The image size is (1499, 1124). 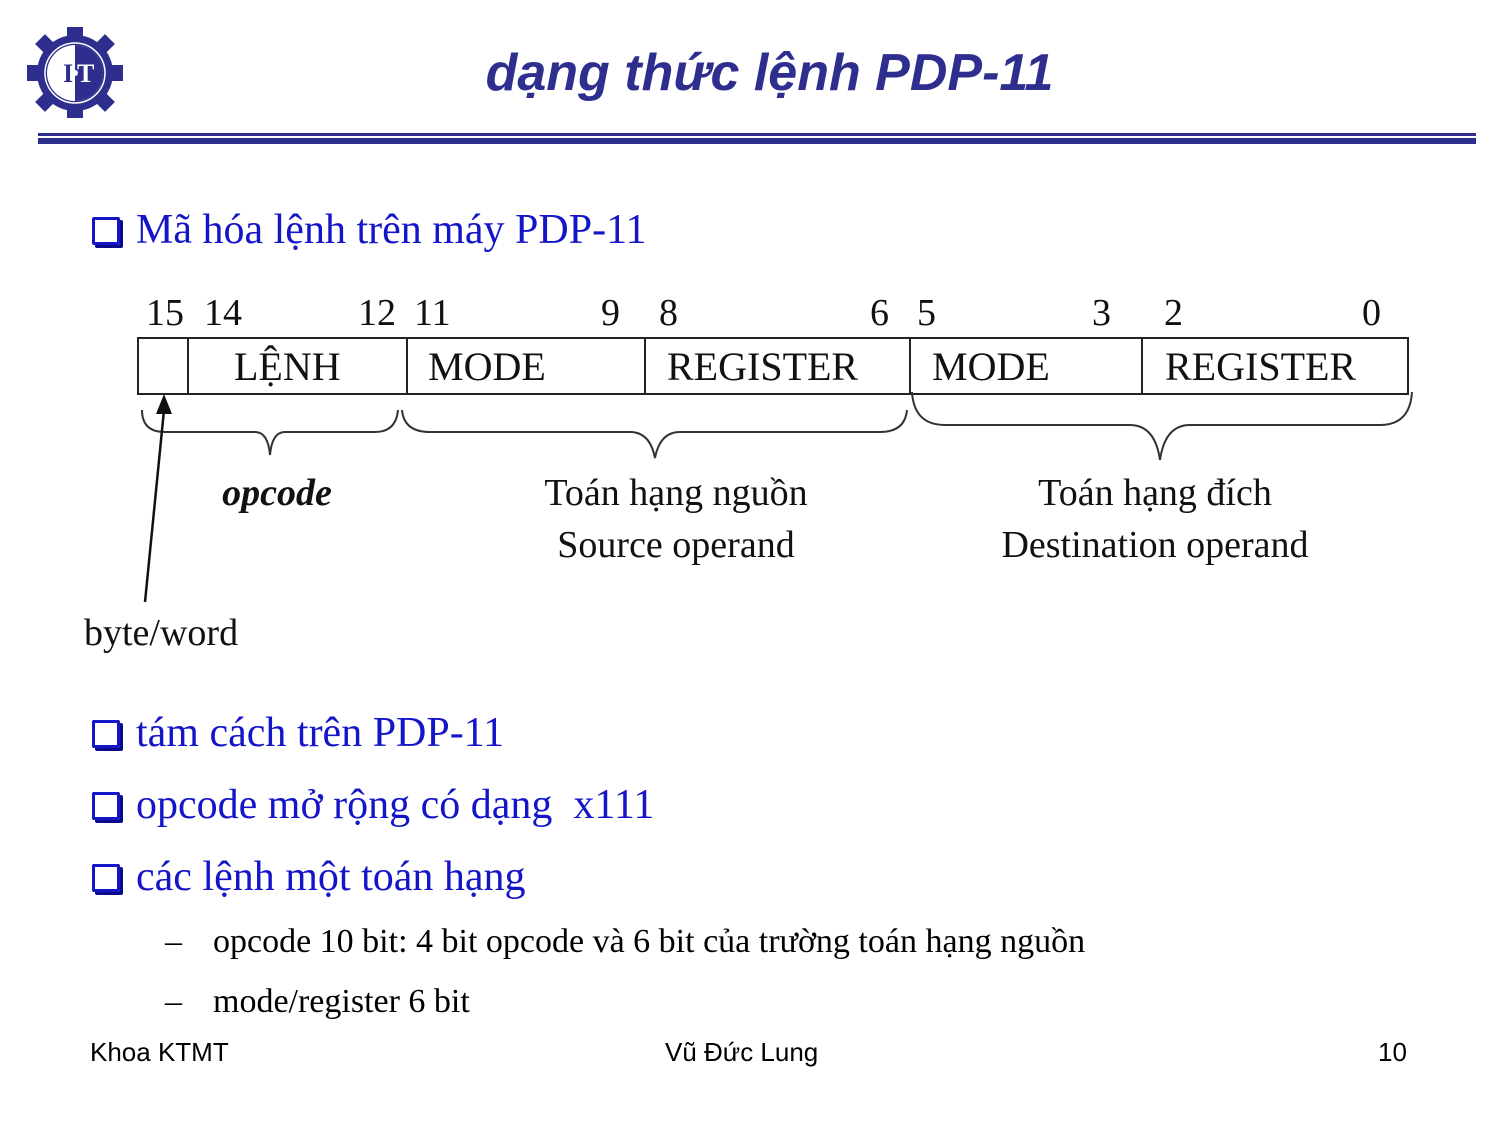 What do you see at coordinates (675, 545) in the screenshot?
I see `source-operand-label-en: Source operand` at bounding box center [675, 545].